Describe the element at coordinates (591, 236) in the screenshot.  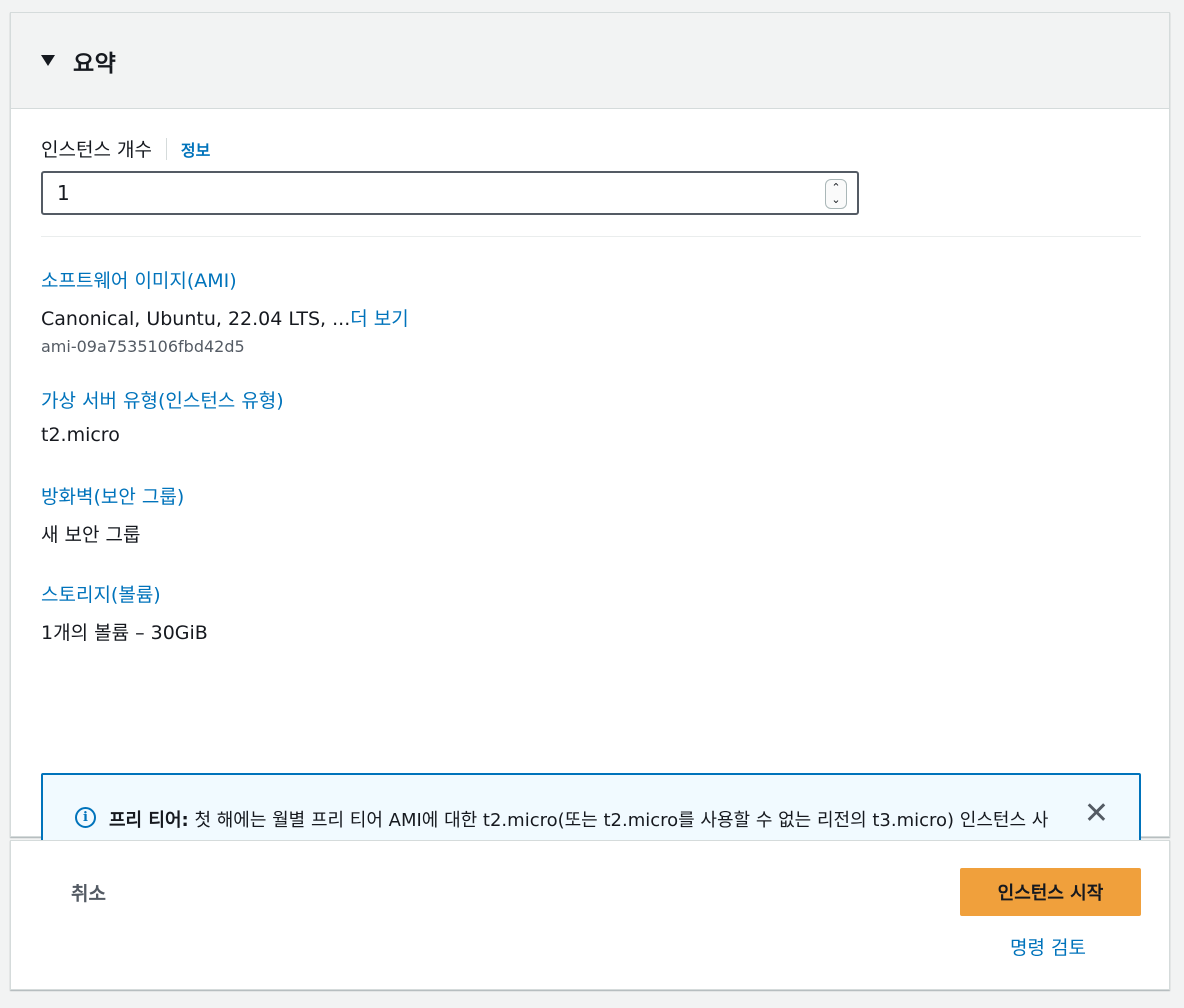
I see `divider` at that location.